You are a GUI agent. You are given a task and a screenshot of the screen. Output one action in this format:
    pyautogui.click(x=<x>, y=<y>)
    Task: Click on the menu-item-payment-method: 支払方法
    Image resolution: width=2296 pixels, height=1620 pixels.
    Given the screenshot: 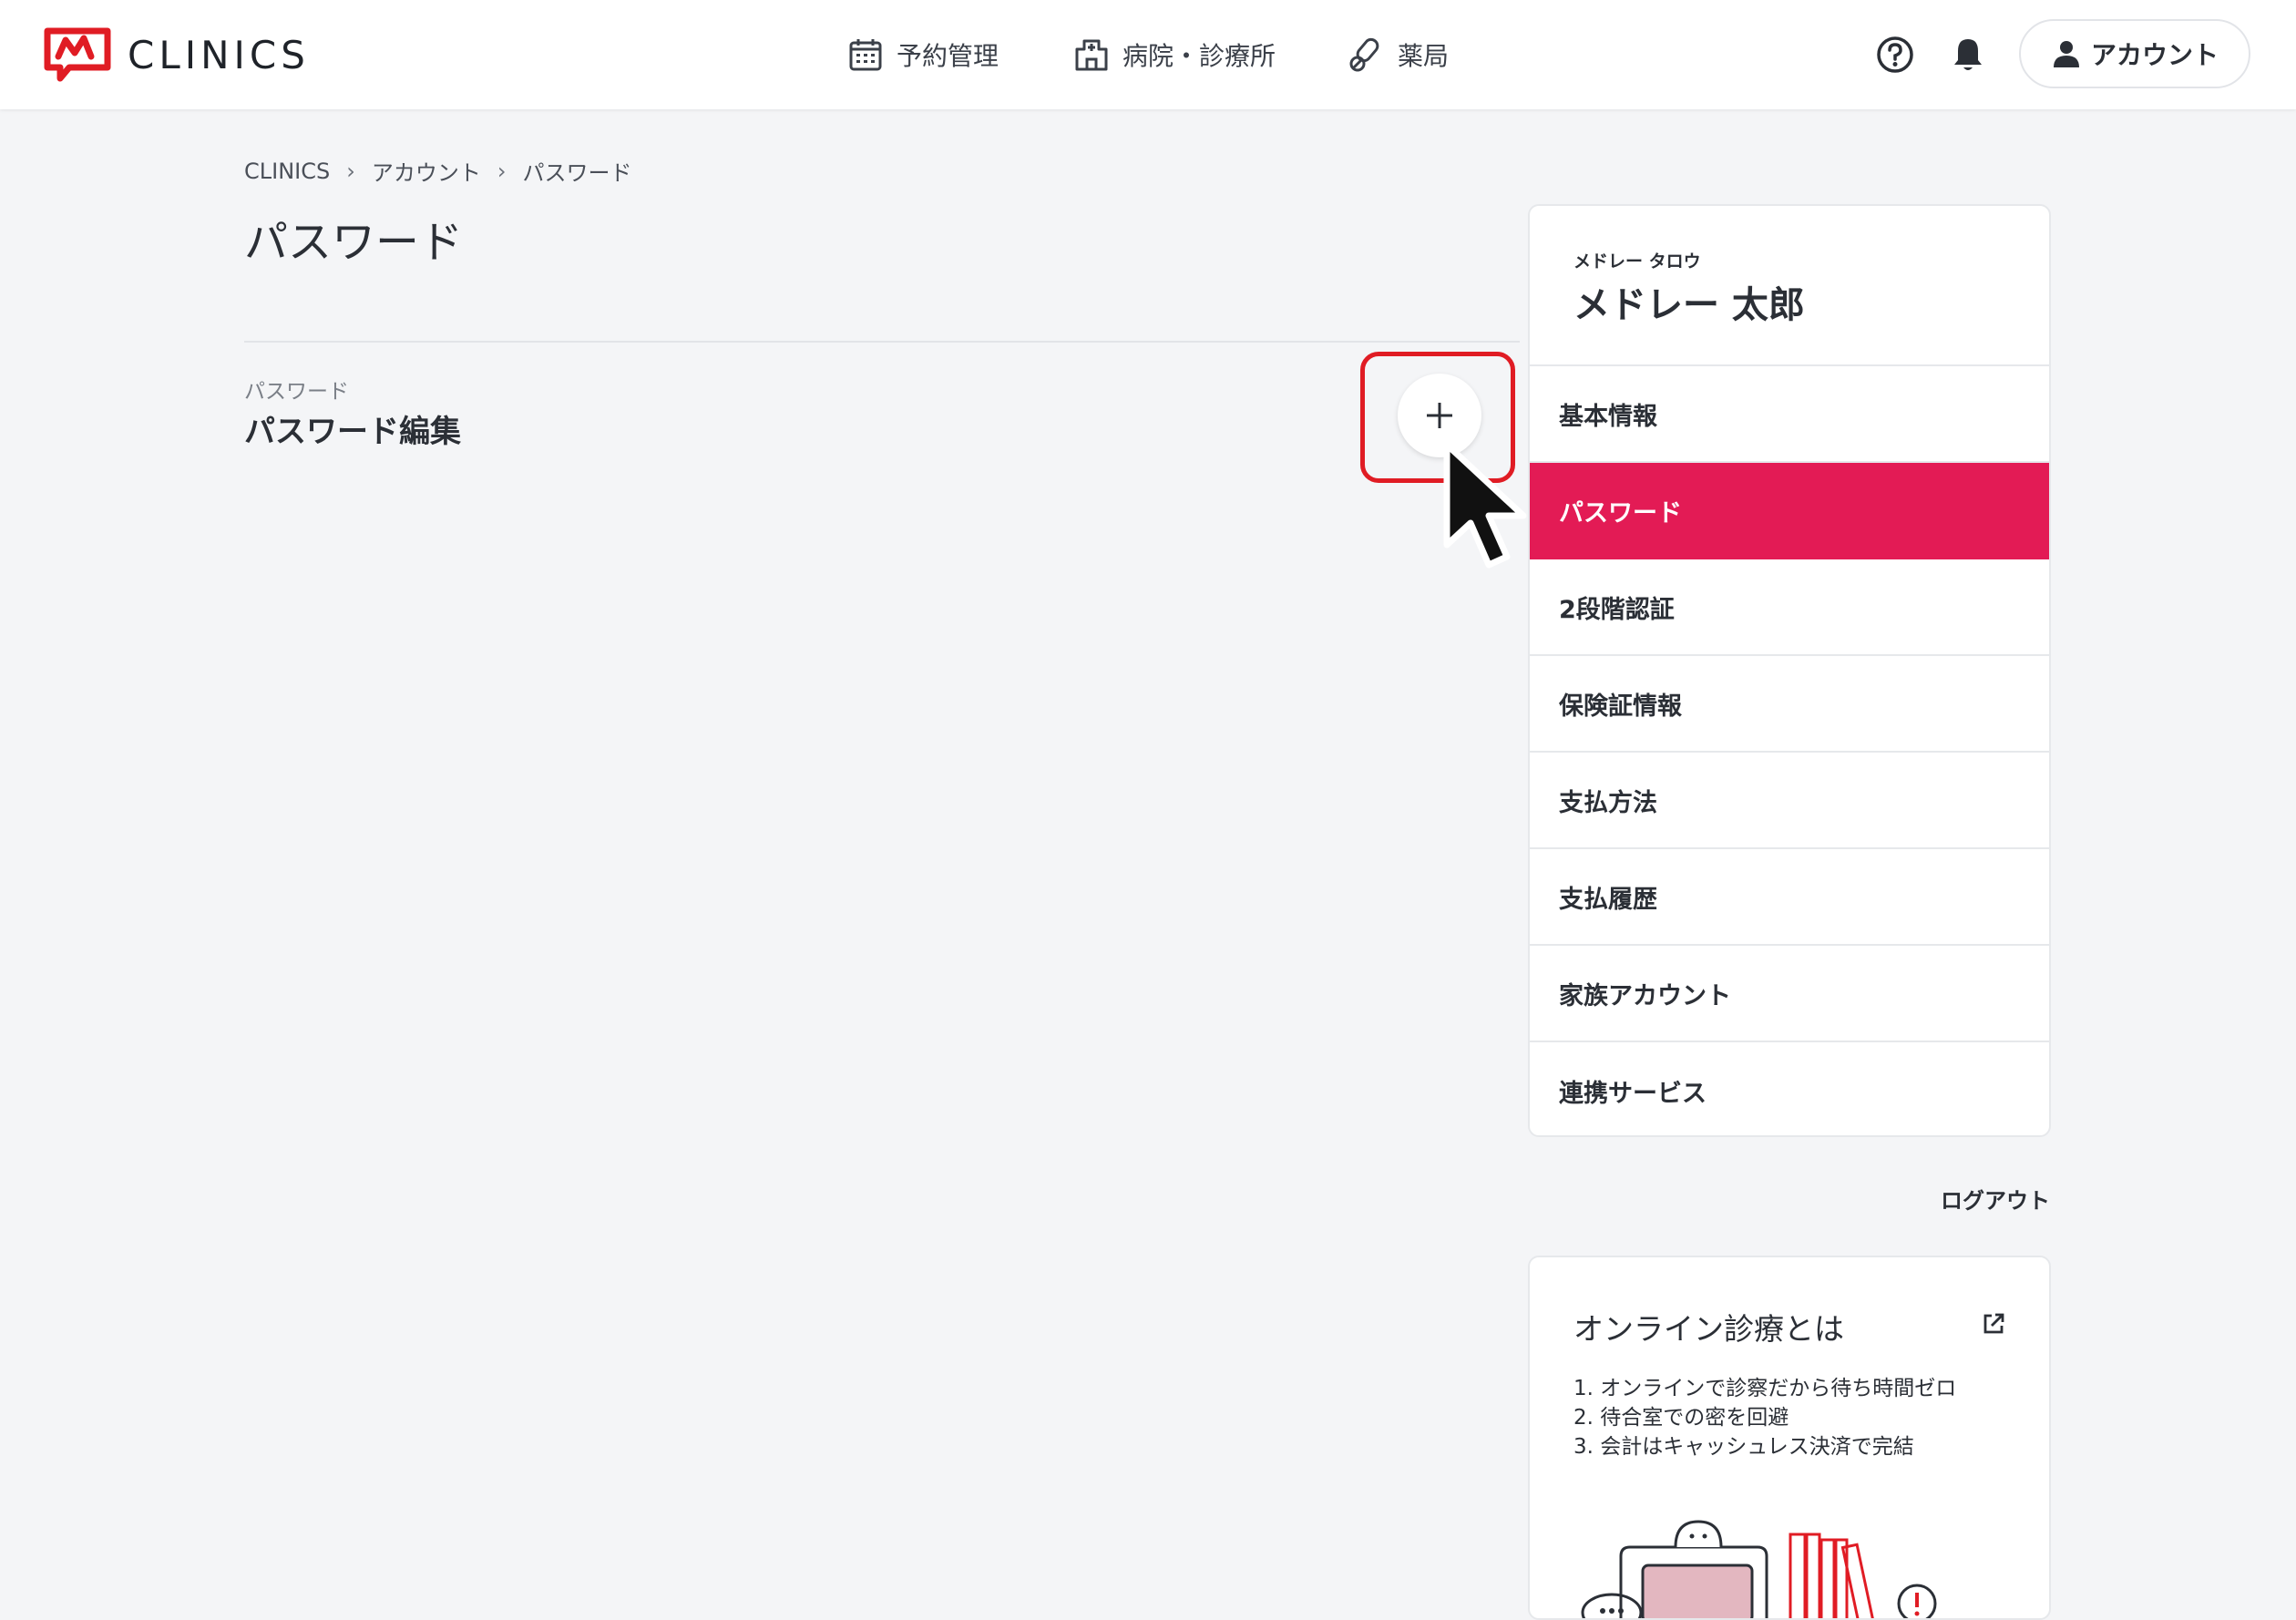 What is the action you would take?
    pyautogui.click(x=1789, y=801)
    